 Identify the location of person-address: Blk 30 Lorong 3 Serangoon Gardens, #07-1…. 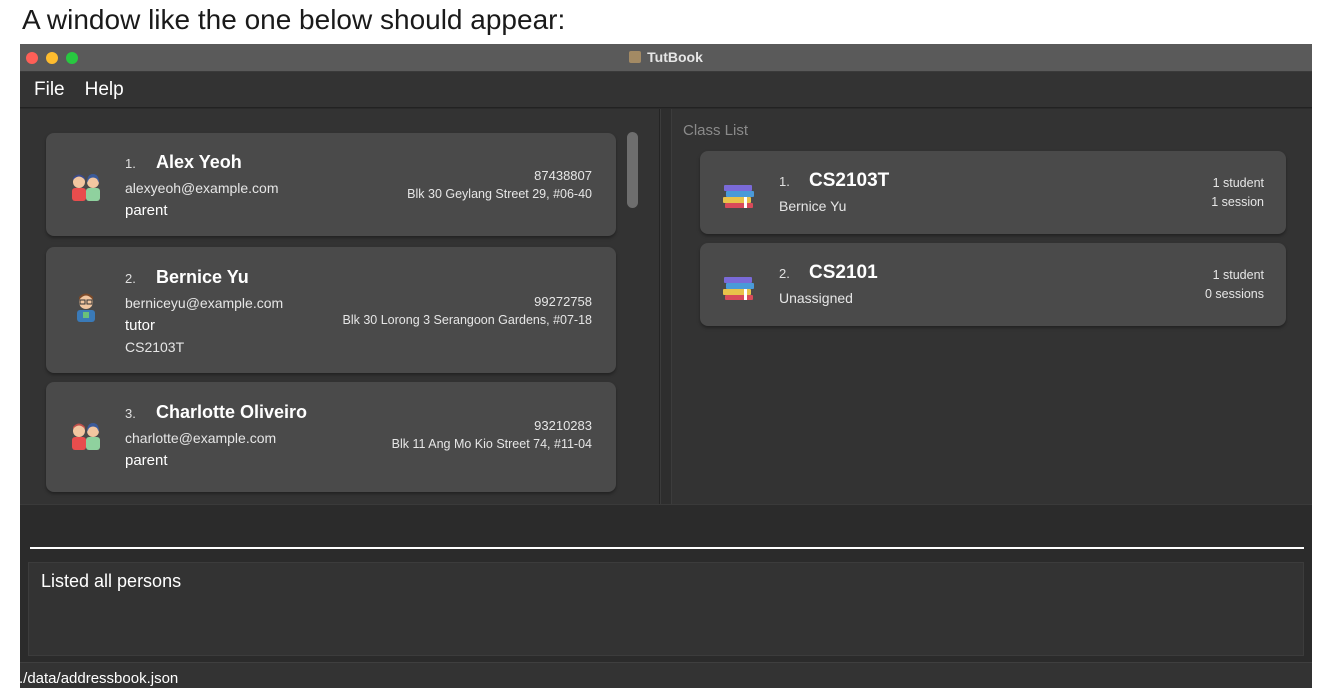
(467, 320).